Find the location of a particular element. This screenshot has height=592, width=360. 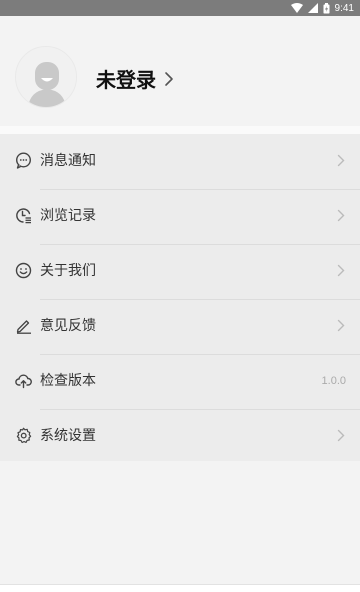

menu-item-history: 浏览记录 is located at coordinates (180, 216).